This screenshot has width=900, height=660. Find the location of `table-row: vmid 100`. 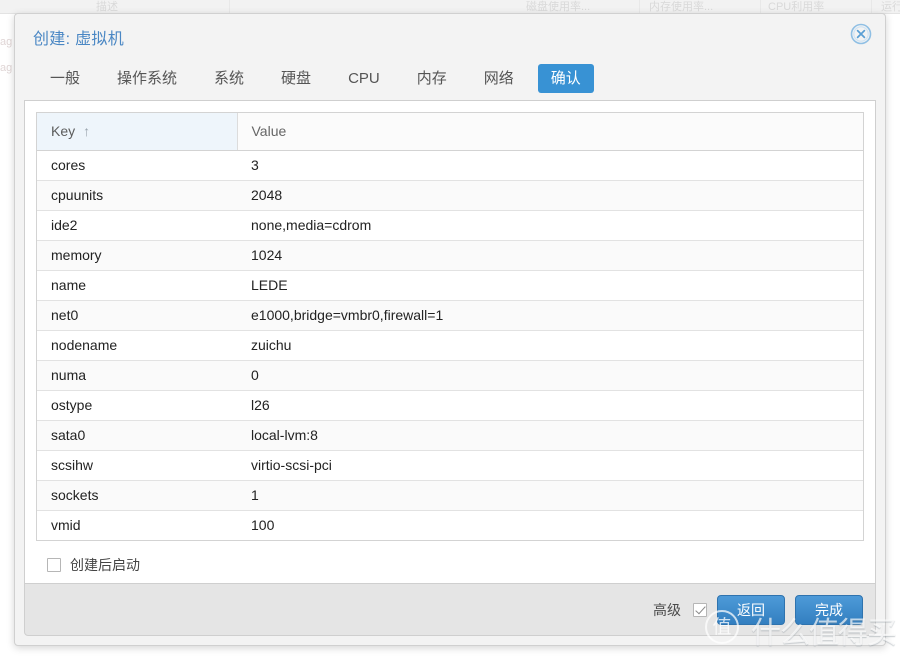

table-row: vmid 100 is located at coordinates (450, 525).